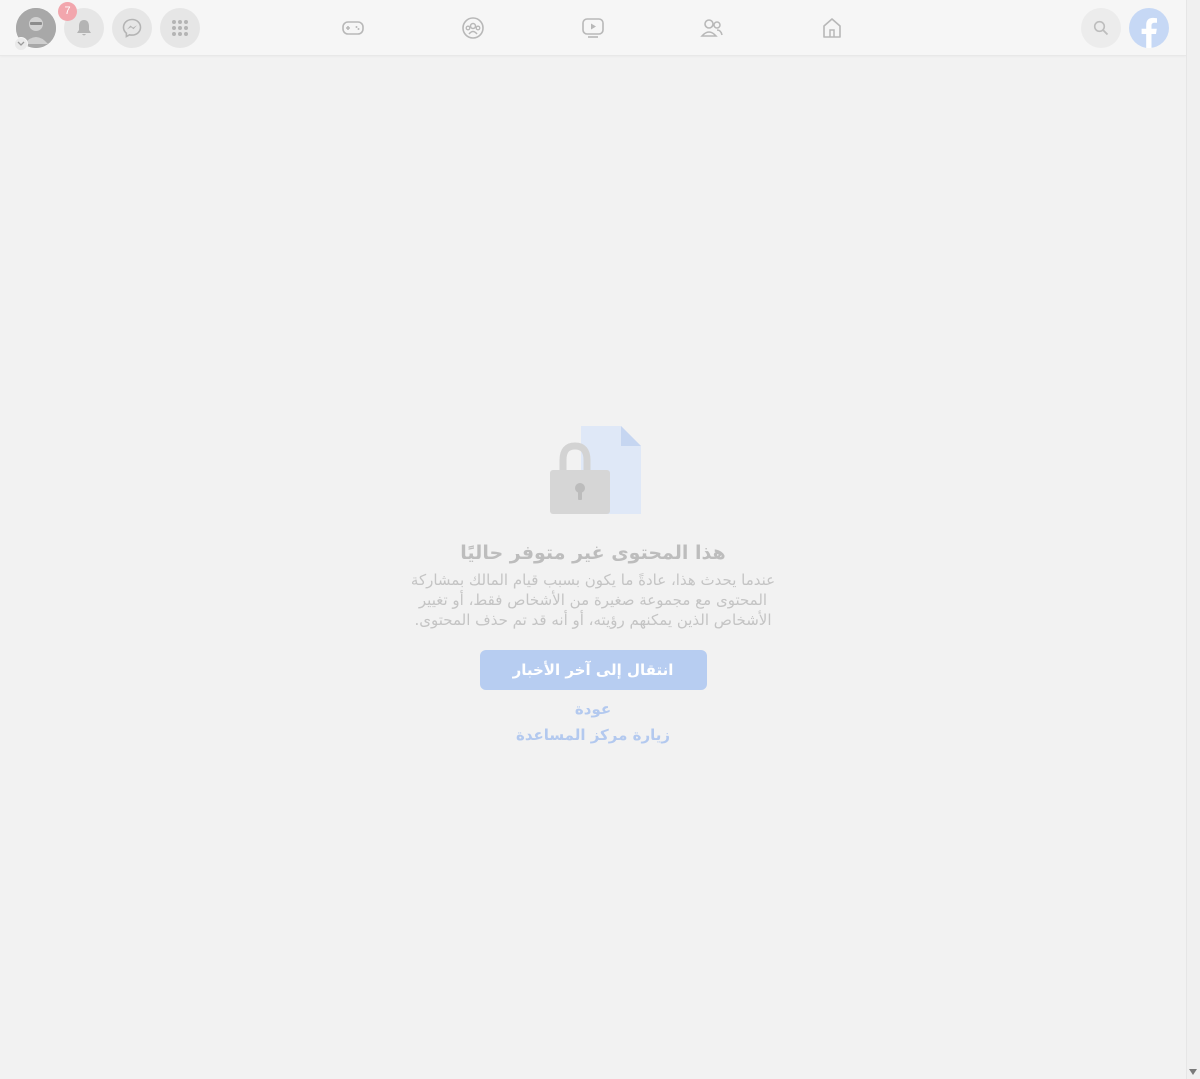 This screenshot has height=1079, width=1200. What do you see at coordinates (593, 553) in the screenshot?
I see `page-title: هذا المحتوى غير متوفر حاليًا` at bounding box center [593, 553].